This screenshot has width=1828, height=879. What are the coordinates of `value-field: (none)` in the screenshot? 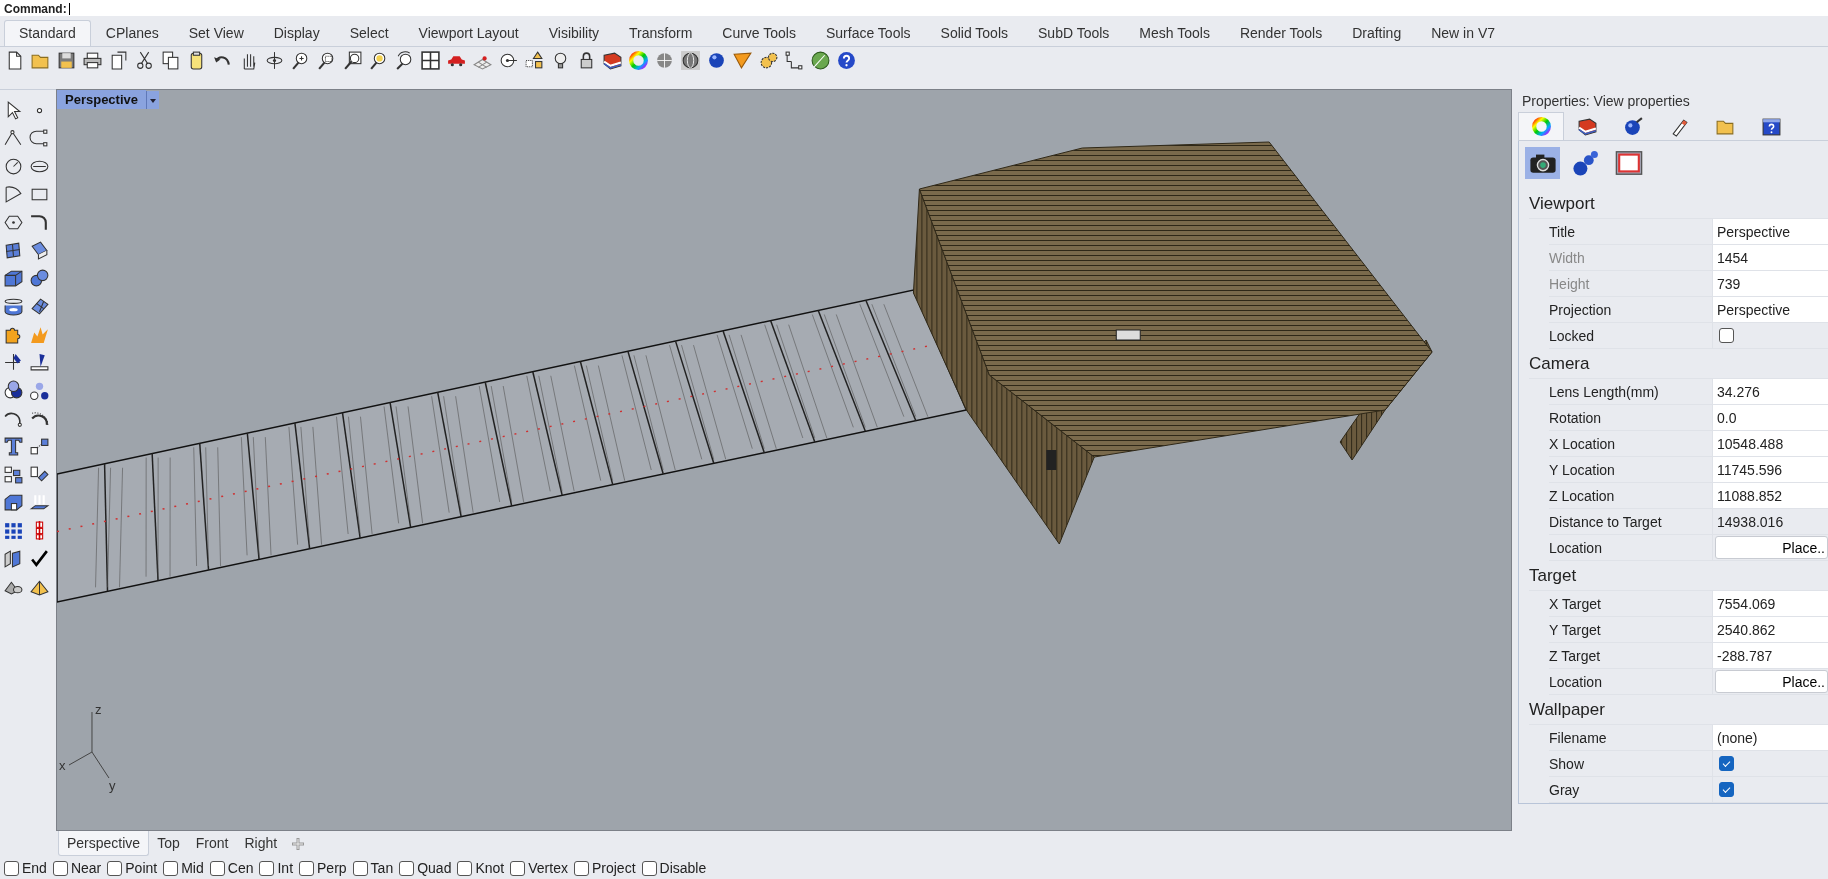 It's located at (1770, 737).